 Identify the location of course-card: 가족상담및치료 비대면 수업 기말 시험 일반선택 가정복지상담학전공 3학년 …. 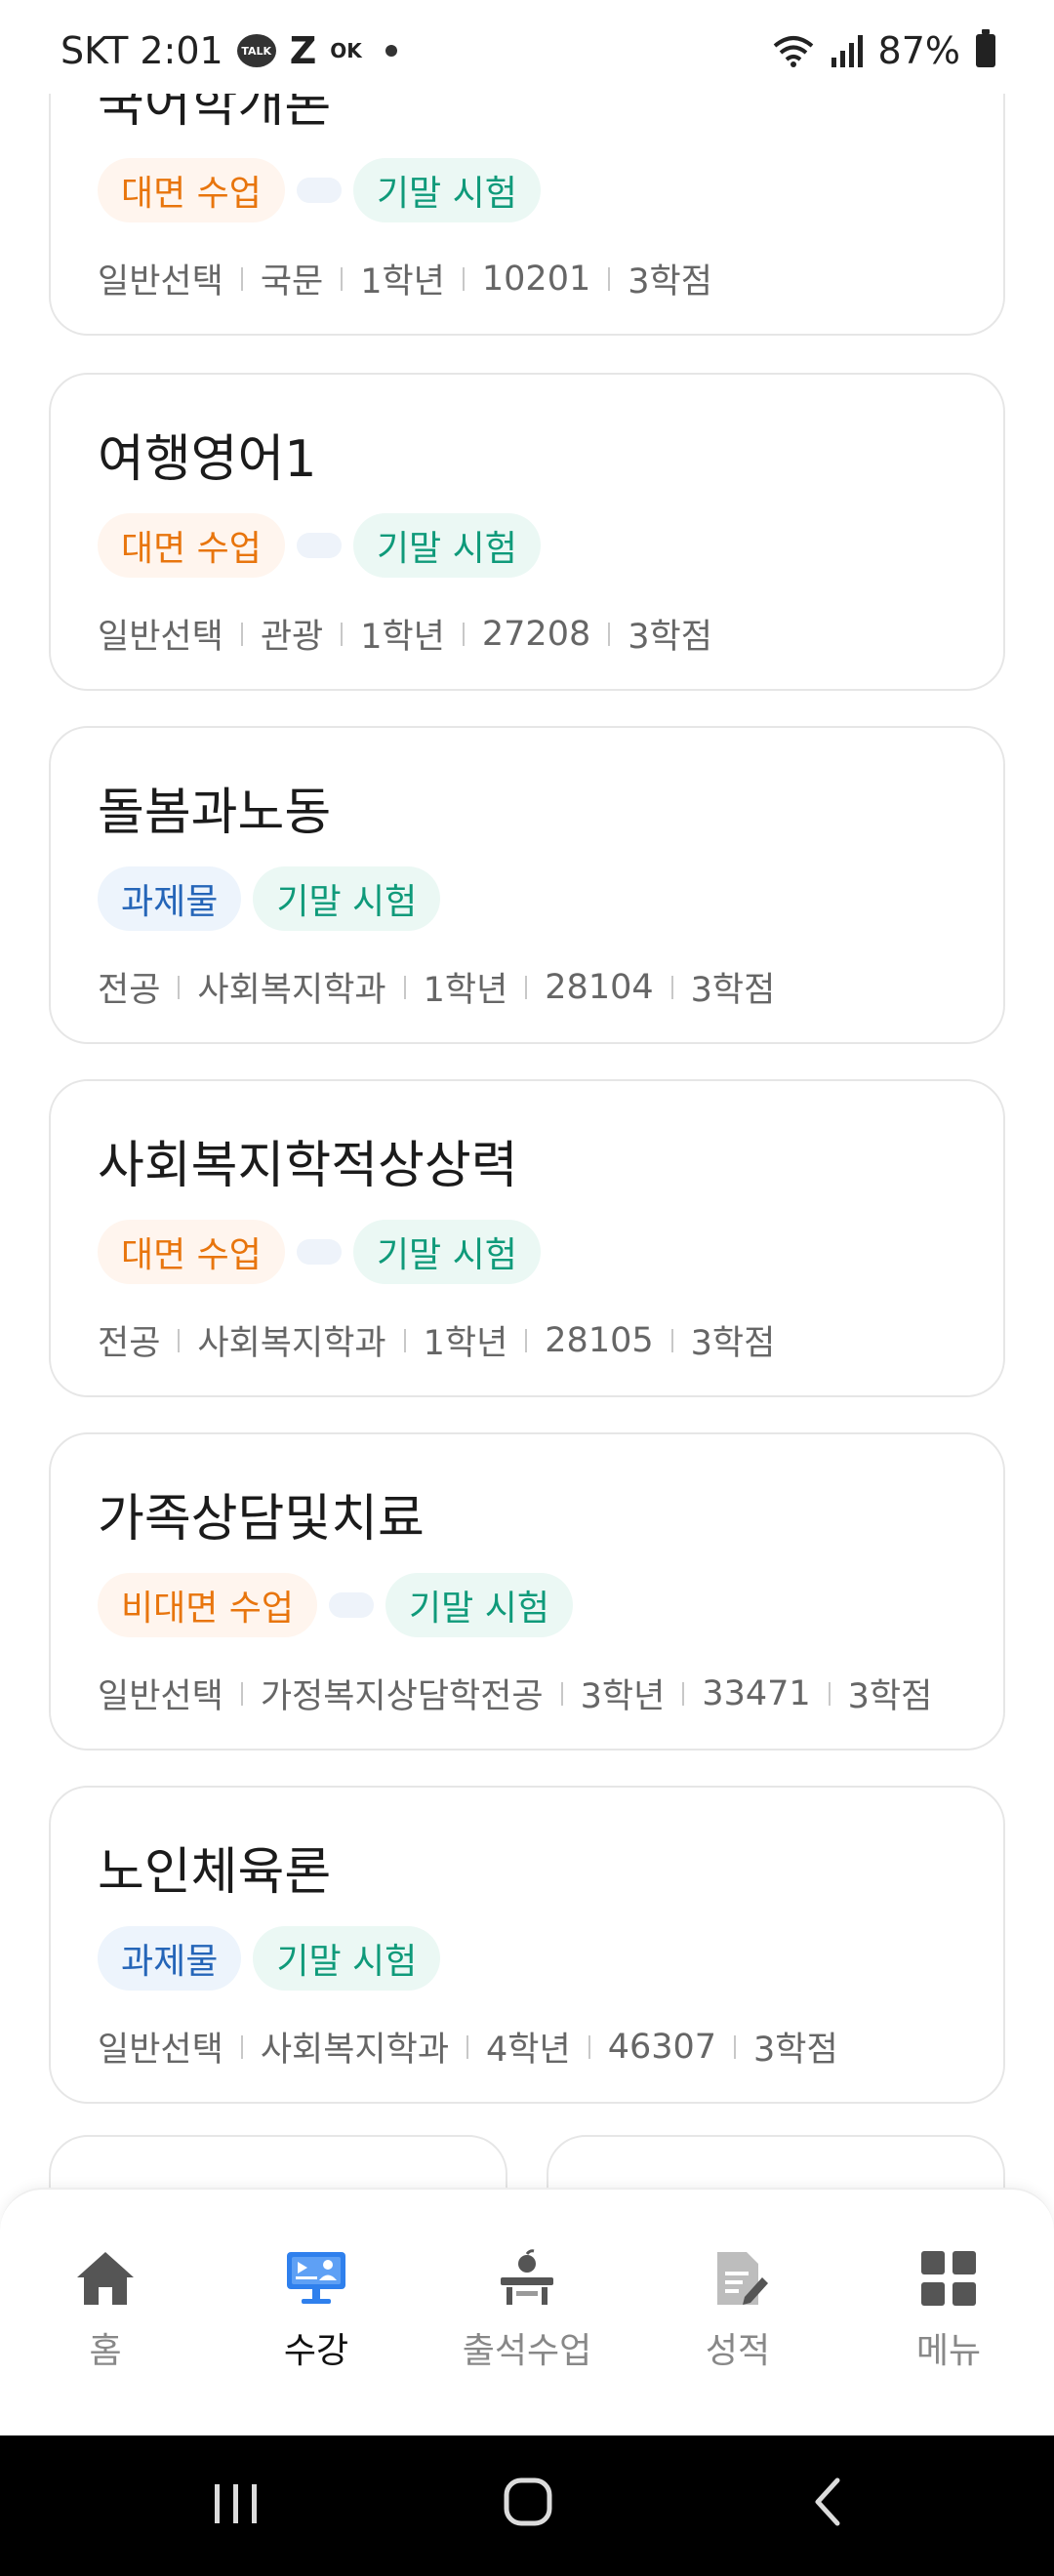
(527, 1591).